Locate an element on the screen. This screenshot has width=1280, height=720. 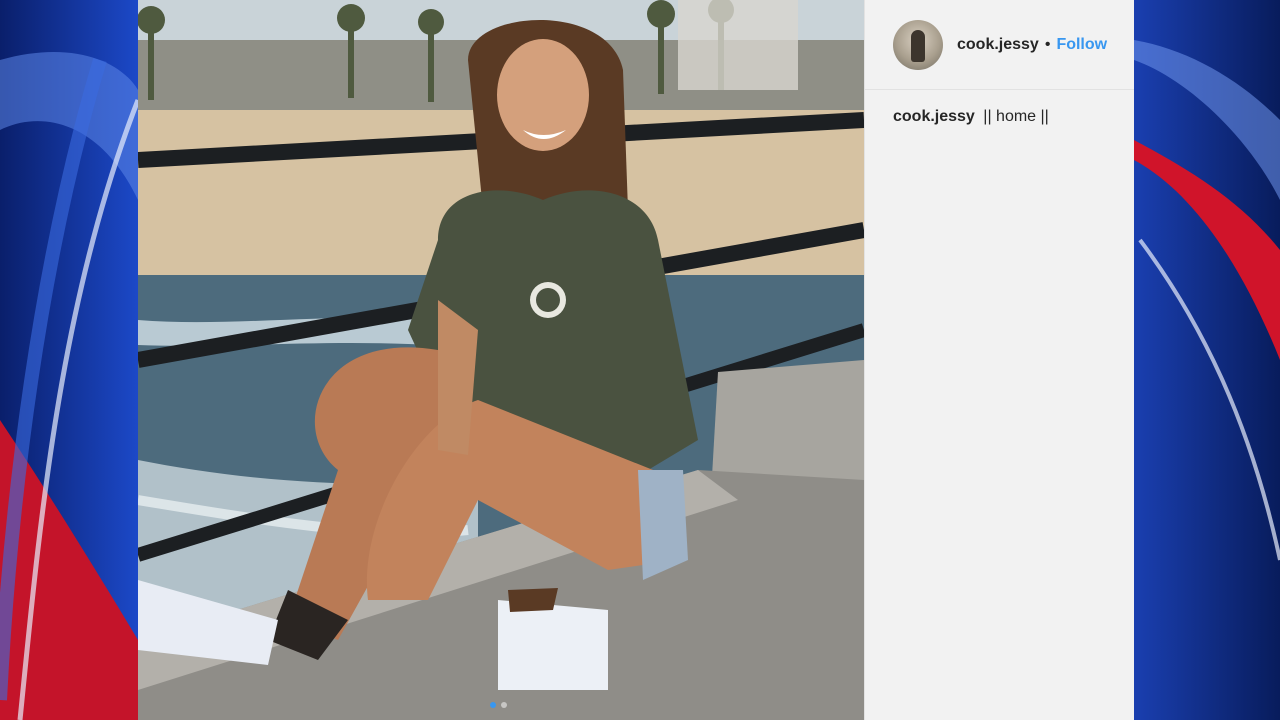
caption-username: cook.jessy is located at coordinates (934, 116).